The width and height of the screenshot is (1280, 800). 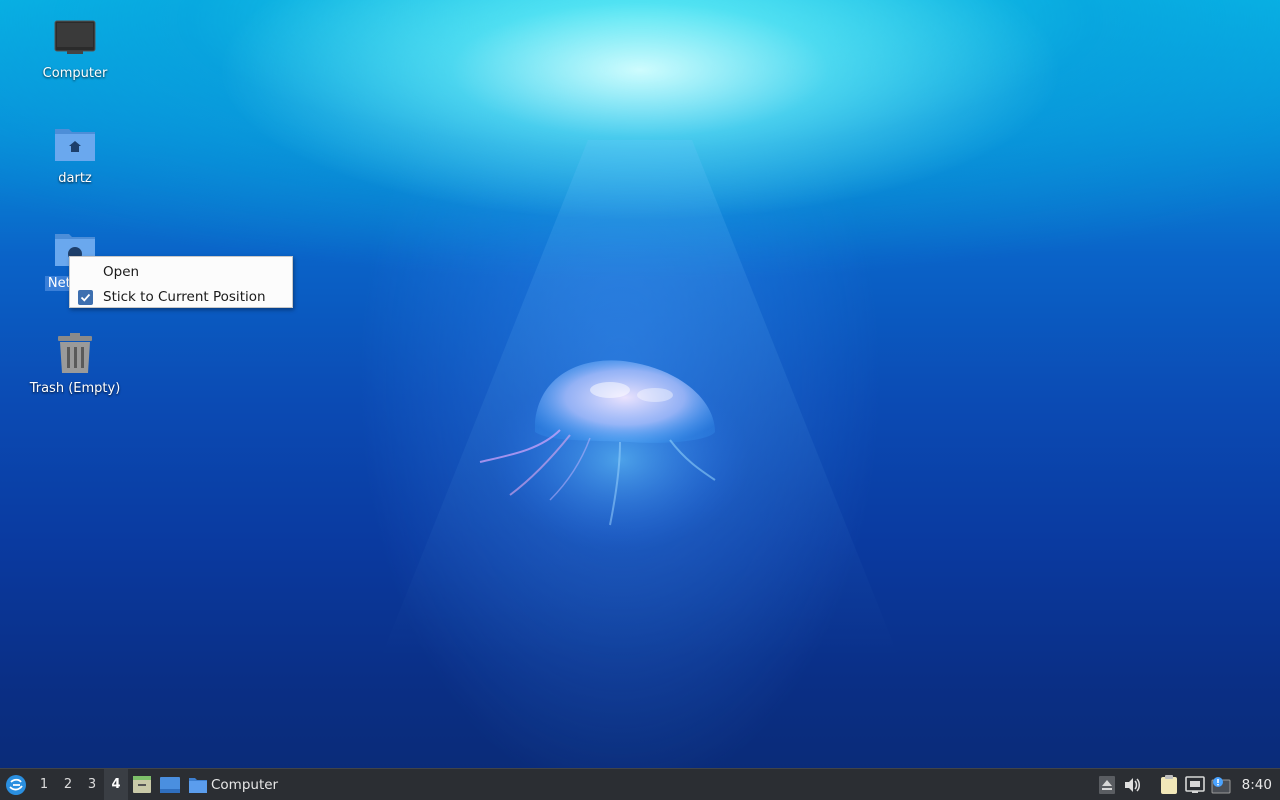 I want to click on desktop-icon-home: dartz, so click(x=75, y=152).